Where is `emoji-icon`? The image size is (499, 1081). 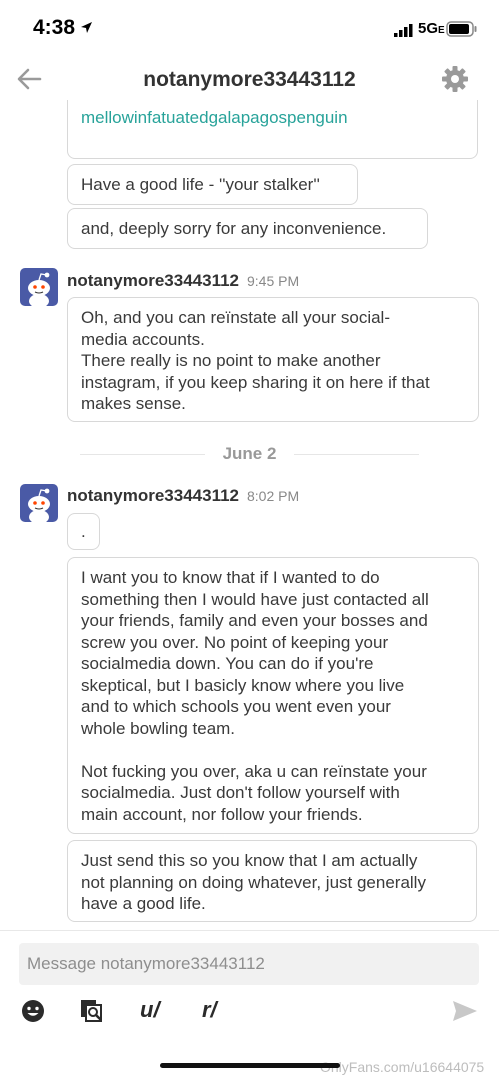 emoji-icon is located at coordinates (33, 1011).